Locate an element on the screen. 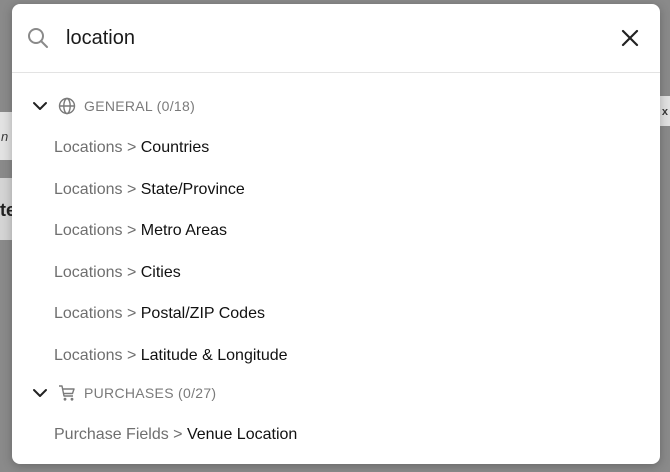  background-text: n is located at coordinates (5, 136).